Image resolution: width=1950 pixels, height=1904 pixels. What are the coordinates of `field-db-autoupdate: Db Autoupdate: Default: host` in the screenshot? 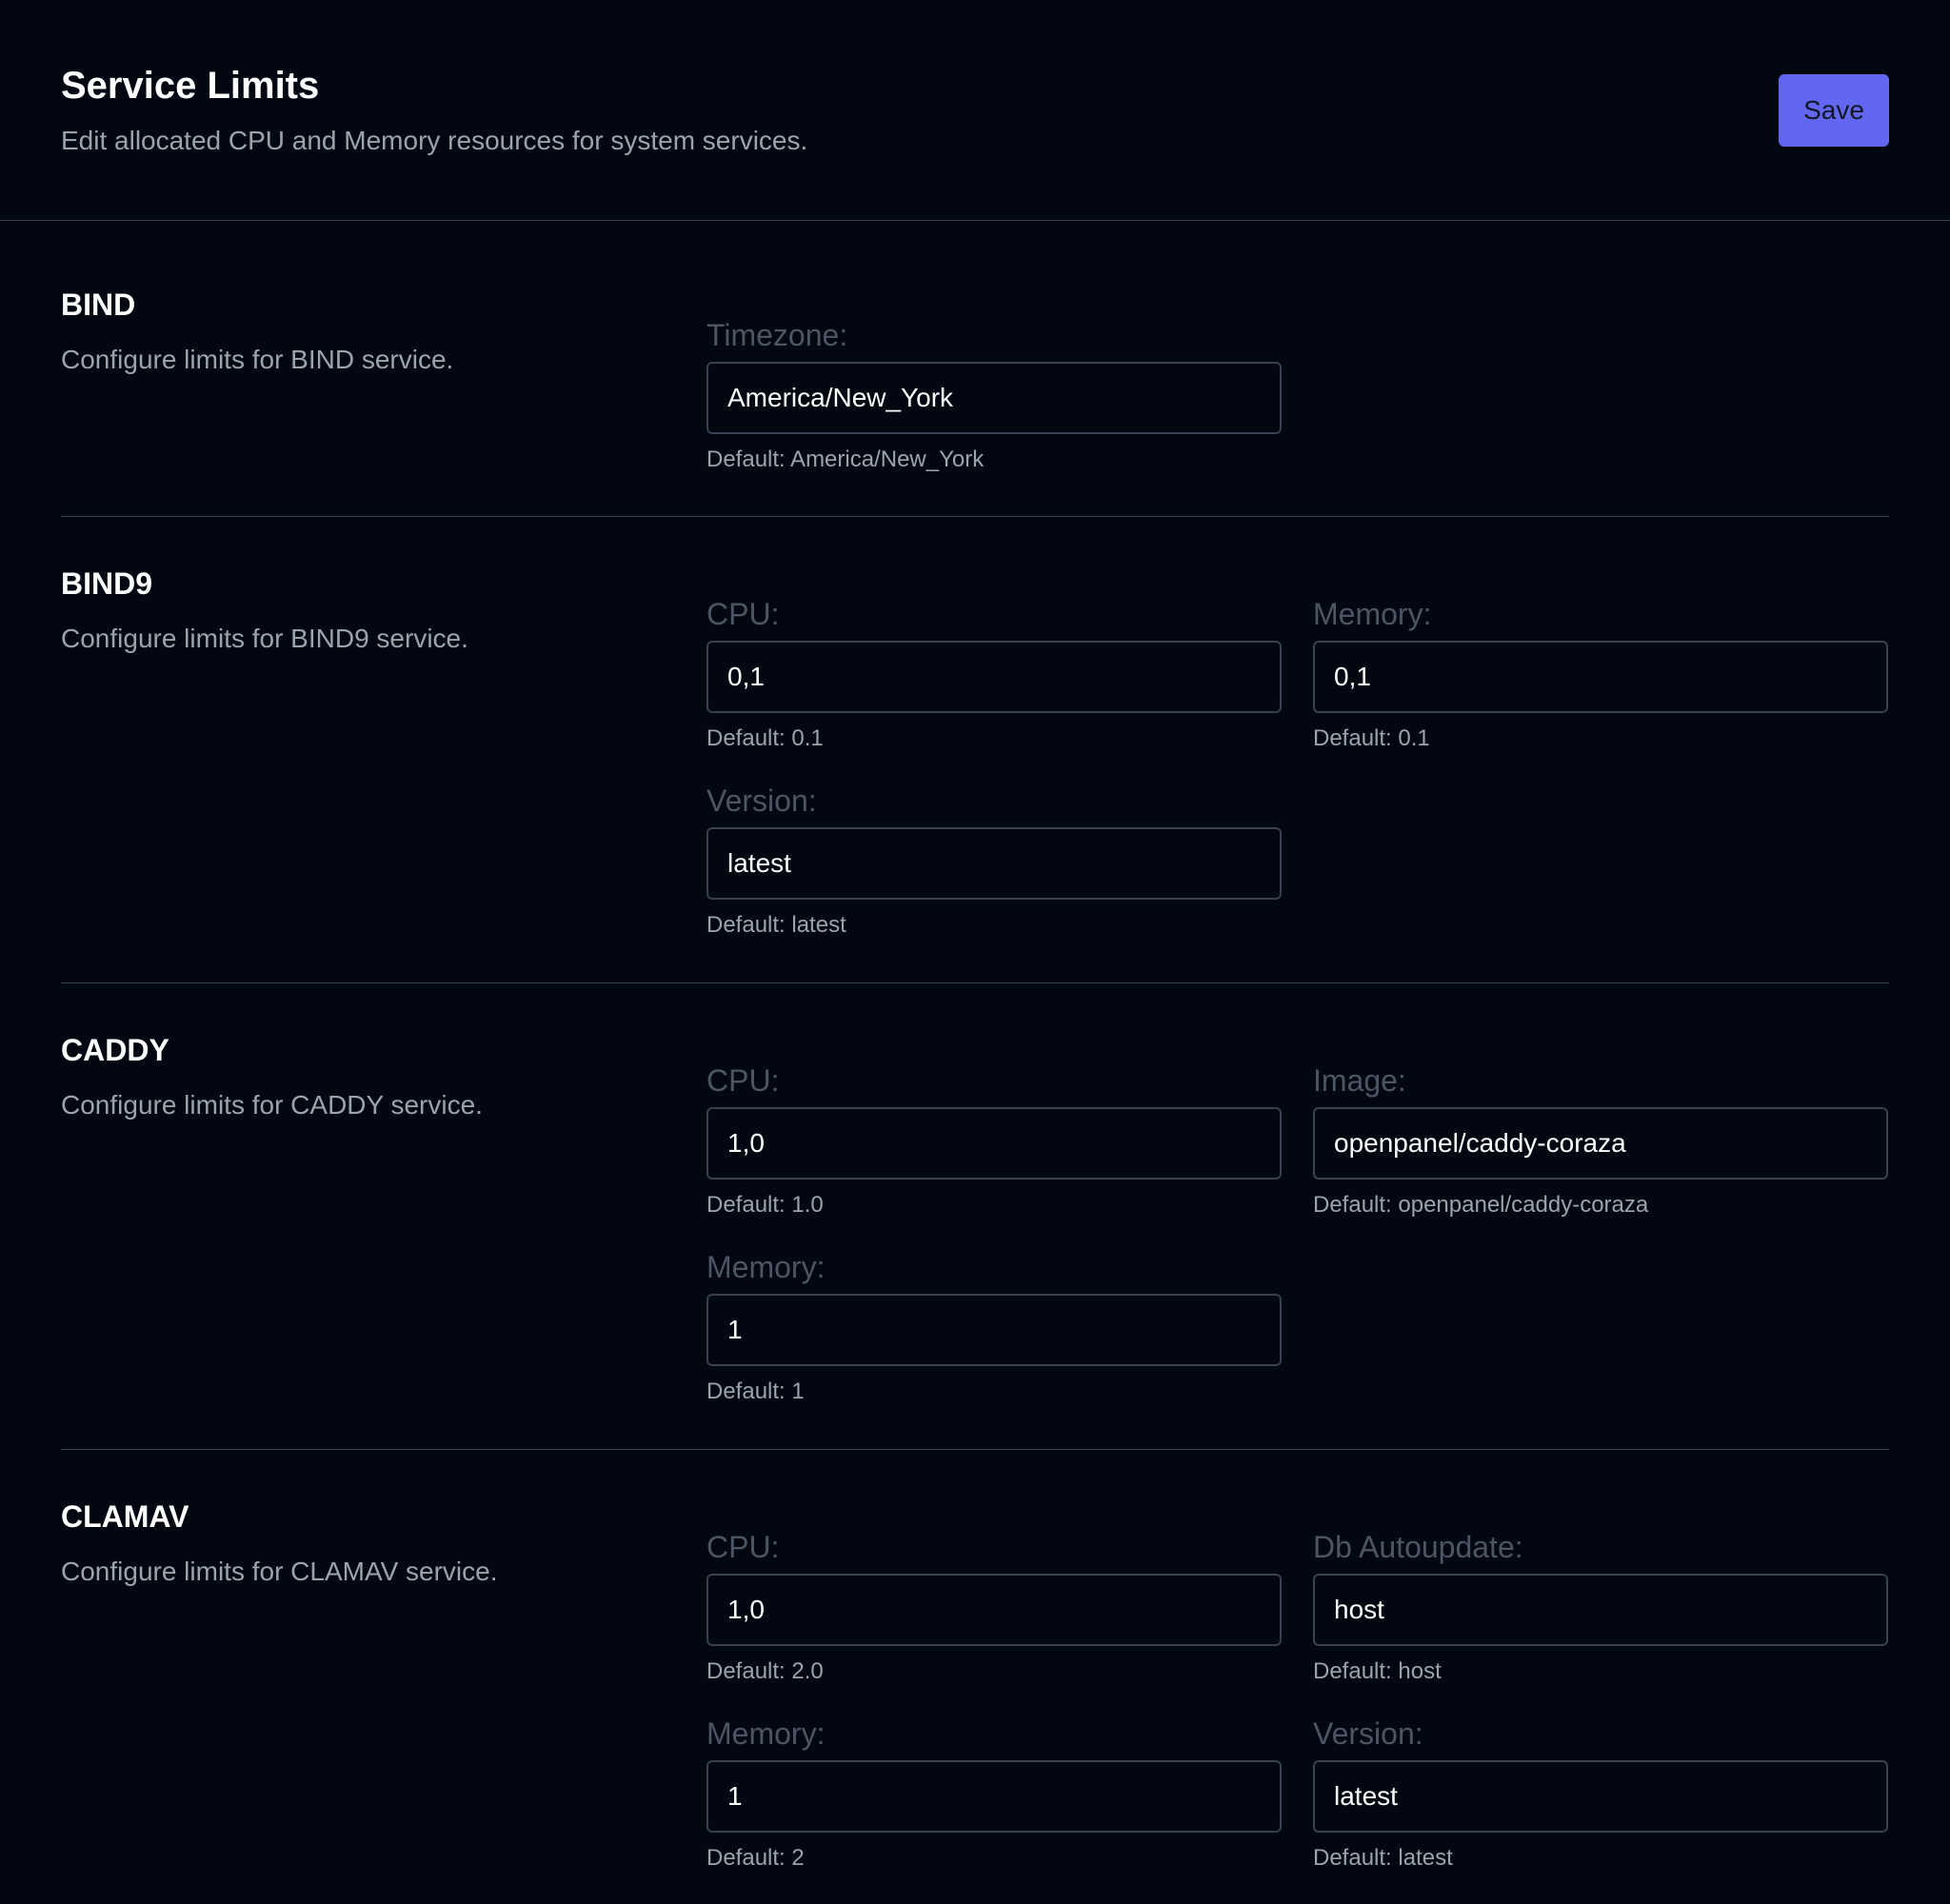 It's located at (1600, 1607).